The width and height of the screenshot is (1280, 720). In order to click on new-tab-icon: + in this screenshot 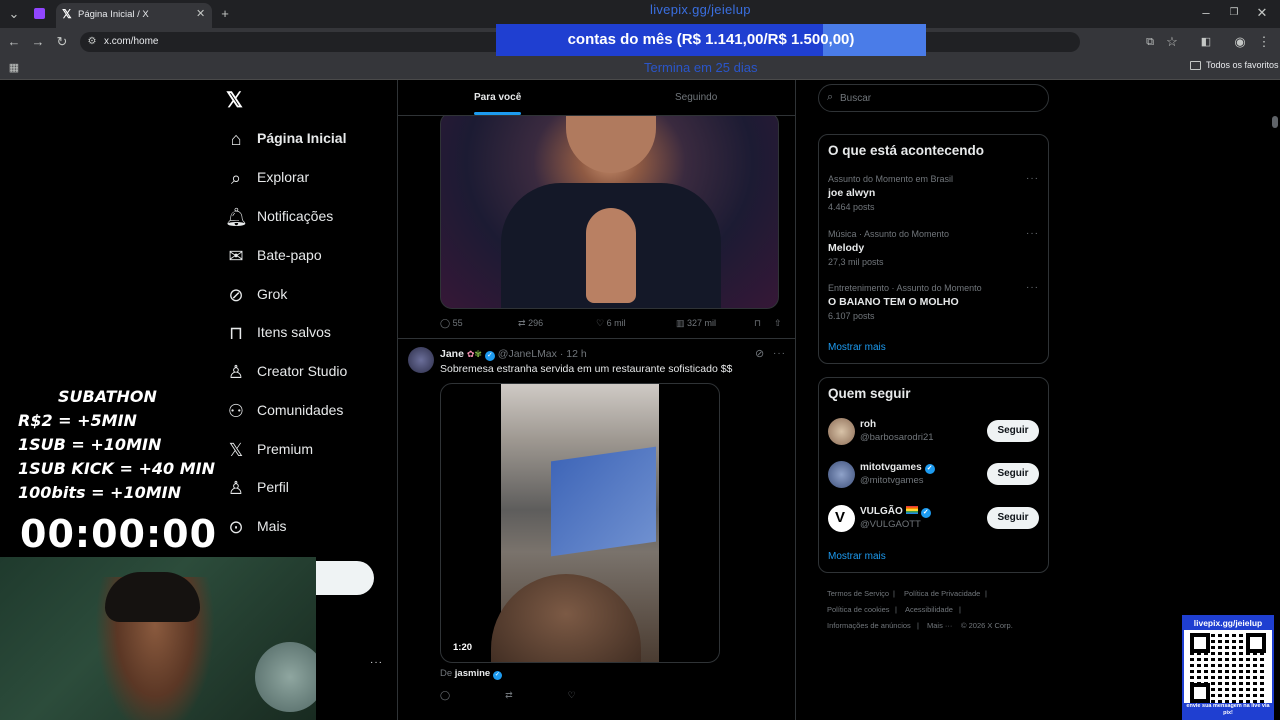, I will do `click(225, 14)`.